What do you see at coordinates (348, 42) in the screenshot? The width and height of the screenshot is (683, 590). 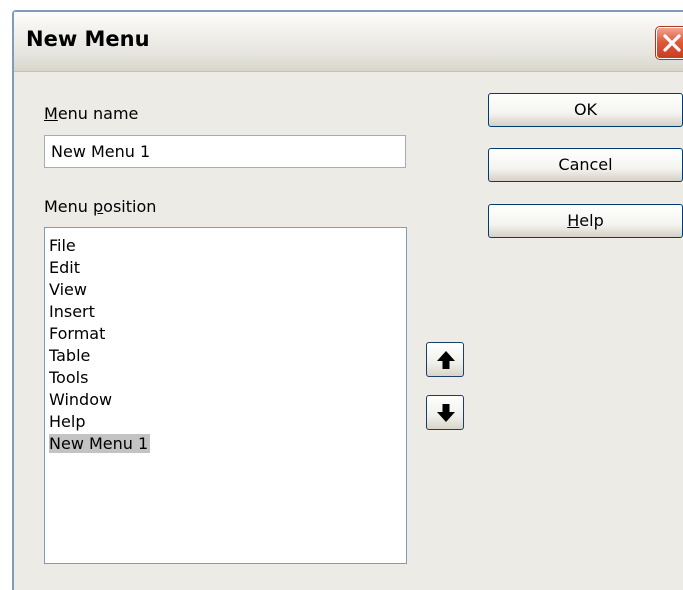 I see `title-bar: New Menu` at bounding box center [348, 42].